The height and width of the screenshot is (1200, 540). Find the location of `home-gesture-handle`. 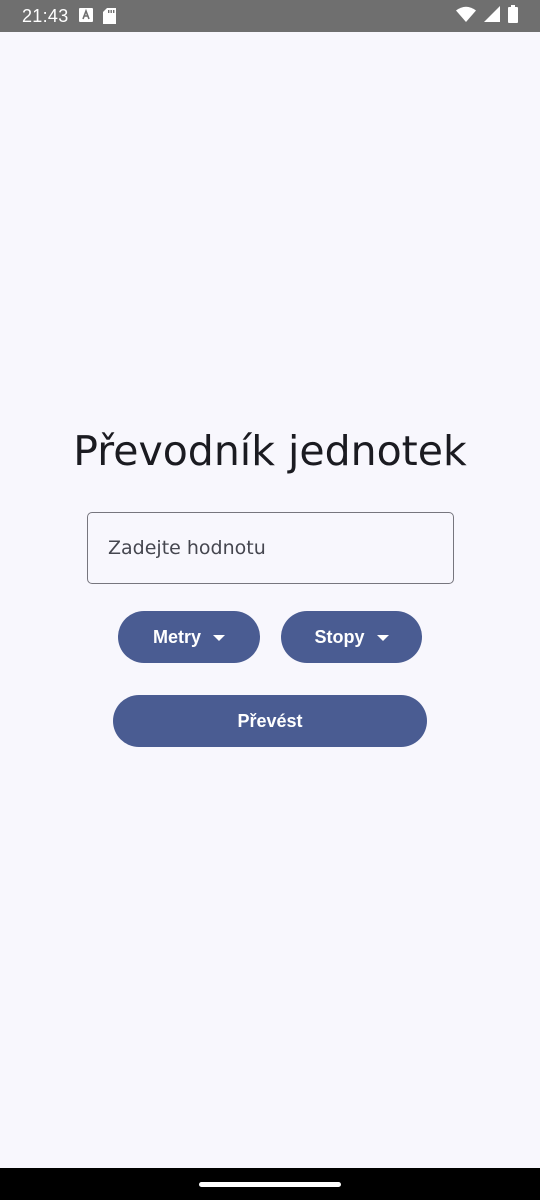

home-gesture-handle is located at coordinates (270, 1184).